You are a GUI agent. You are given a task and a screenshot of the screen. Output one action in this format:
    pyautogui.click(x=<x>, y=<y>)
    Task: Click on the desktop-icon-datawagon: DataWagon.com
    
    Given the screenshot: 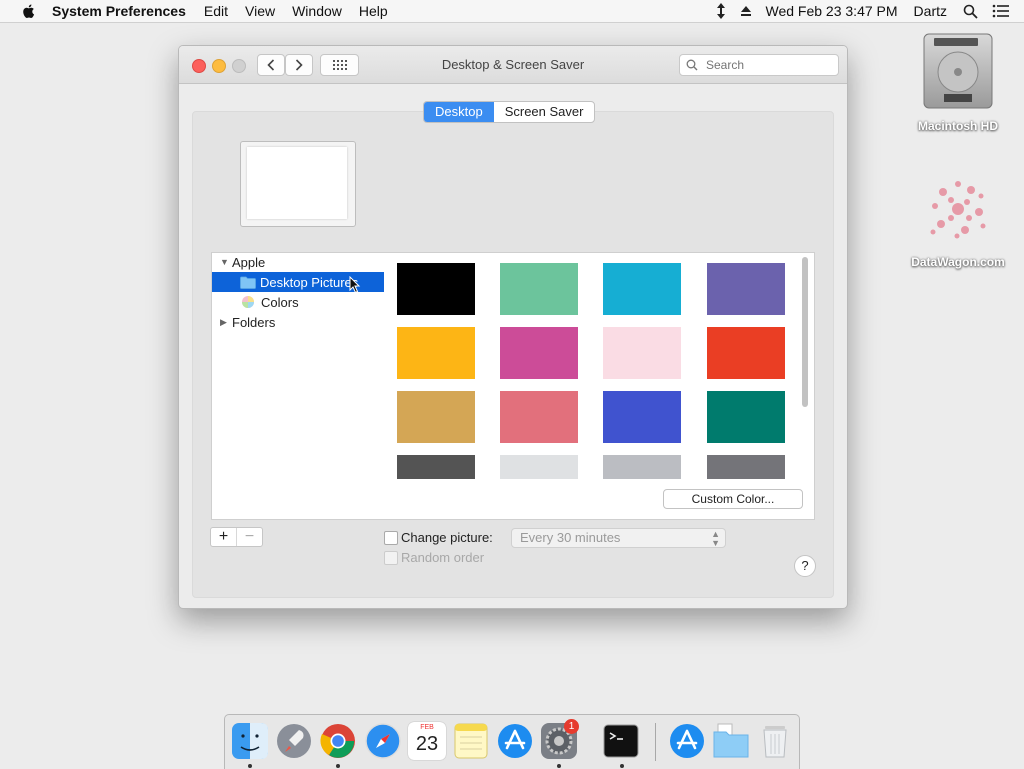 What is the action you would take?
    pyautogui.click(x=958, y=220)
    